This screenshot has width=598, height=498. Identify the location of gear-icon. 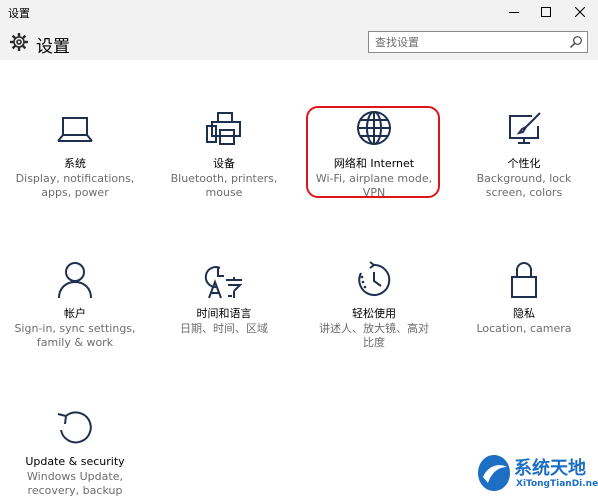
(19, 42).